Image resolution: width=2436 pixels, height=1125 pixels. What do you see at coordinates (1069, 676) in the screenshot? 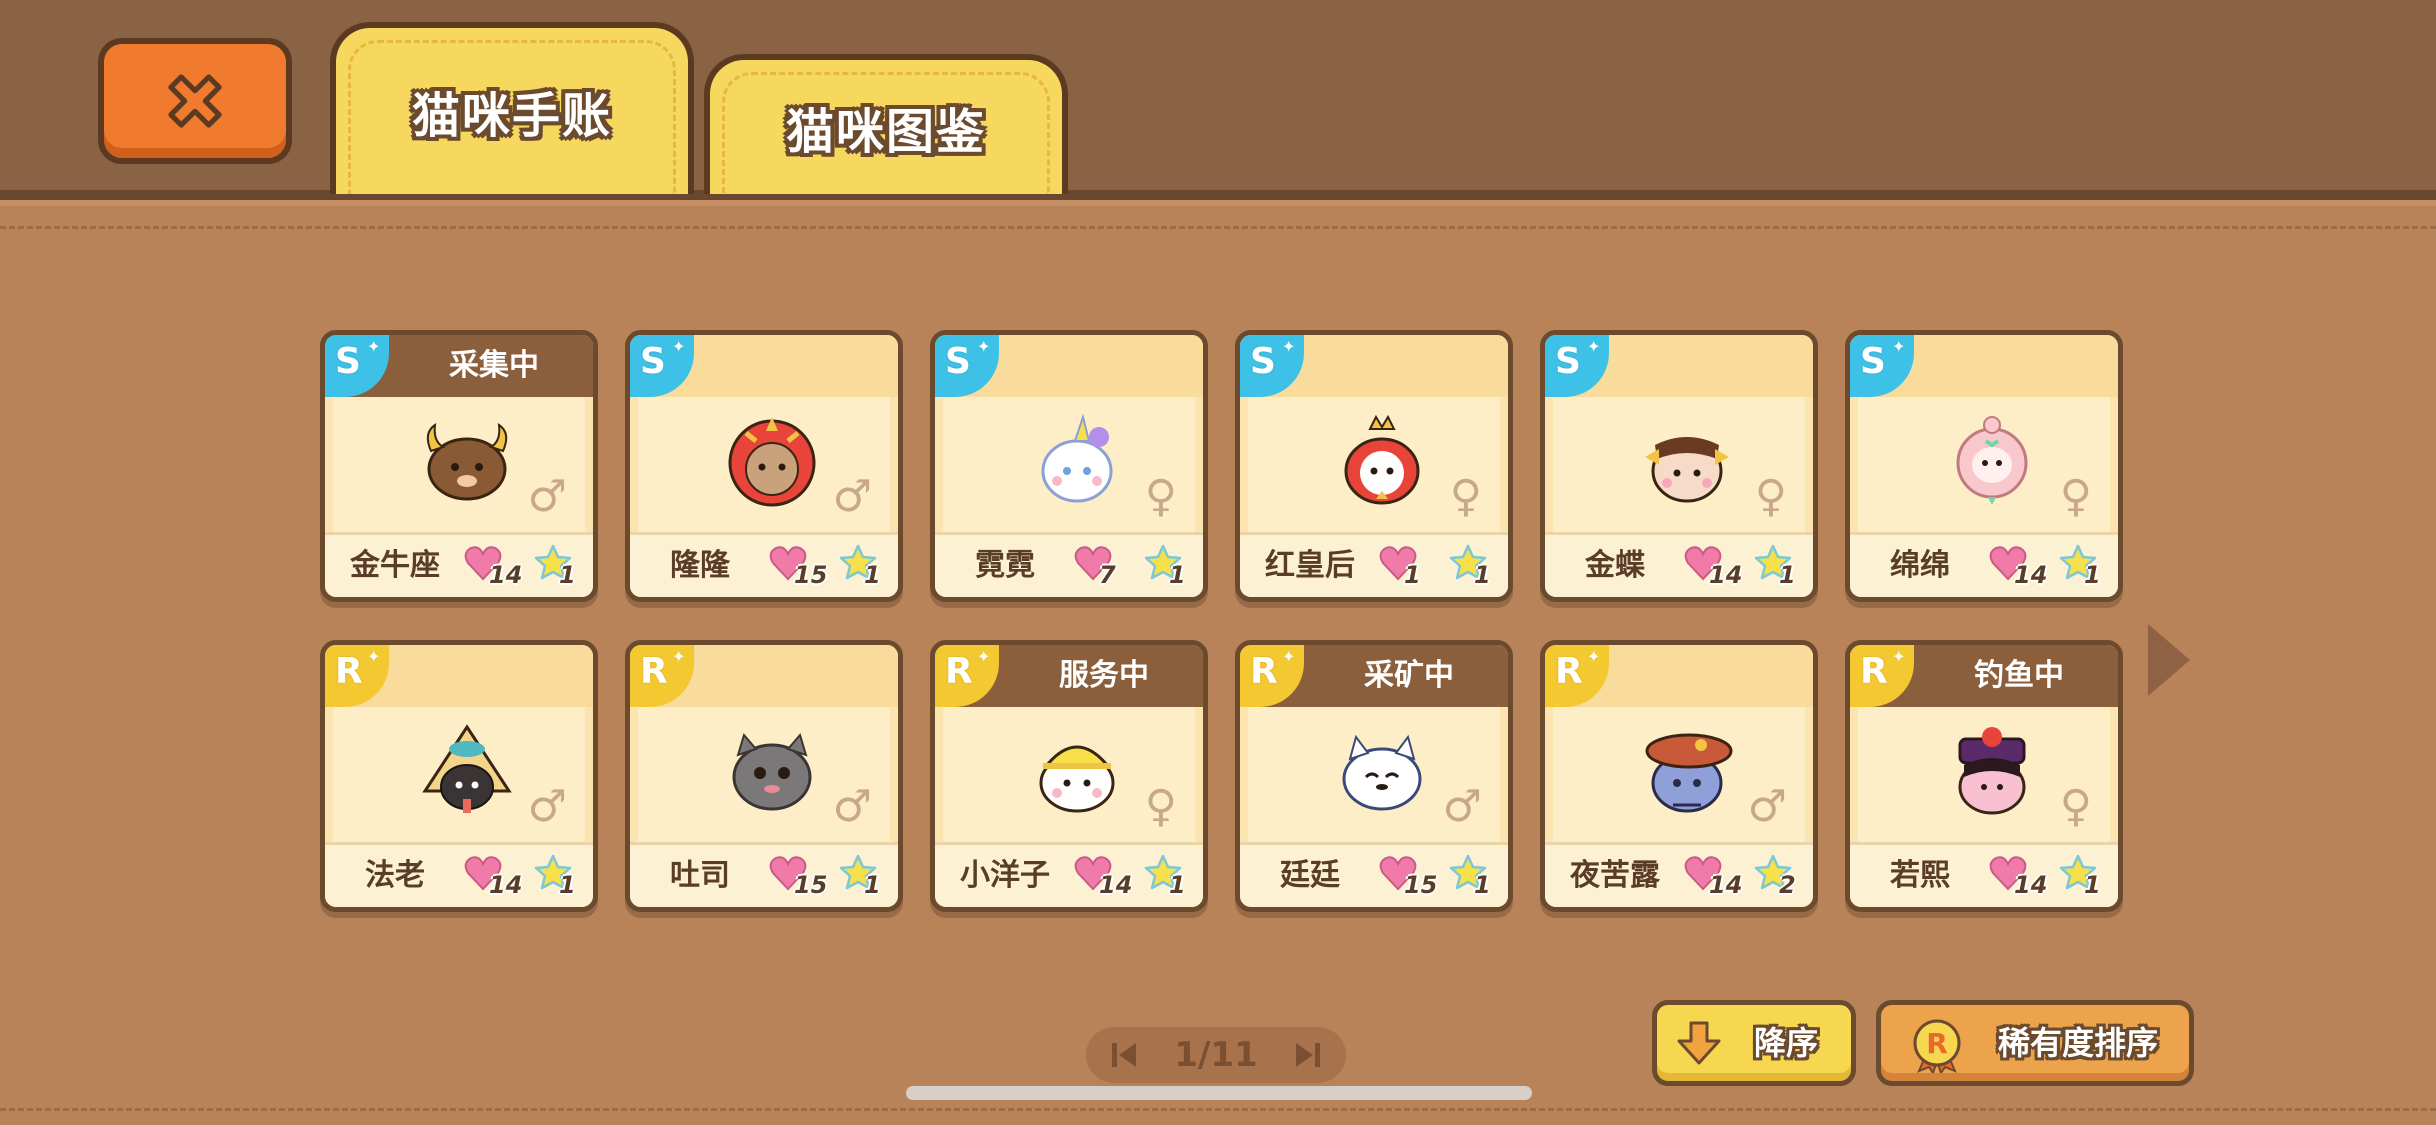
I see `card-header: R ✦ 服务中` at bounding box center [1069, 676].